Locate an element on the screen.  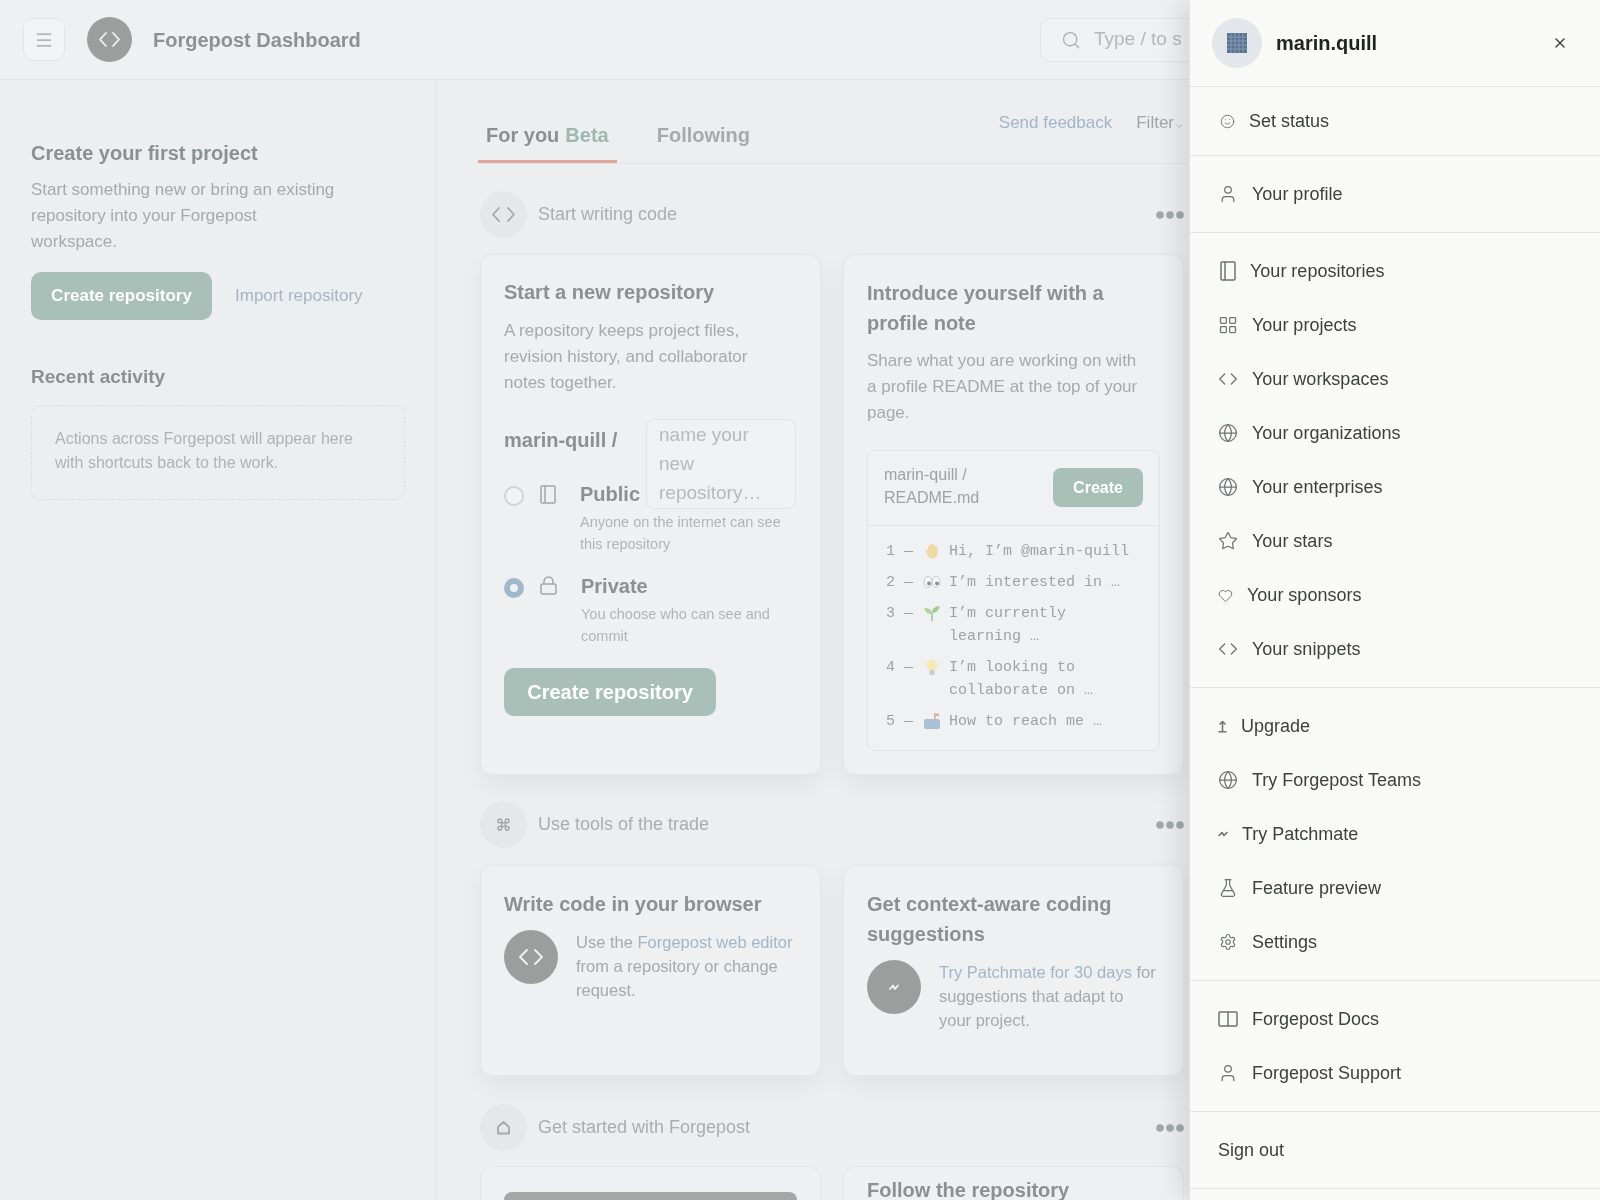
section-title: Get started with Forgepost is located at coordinates (644, 1127).